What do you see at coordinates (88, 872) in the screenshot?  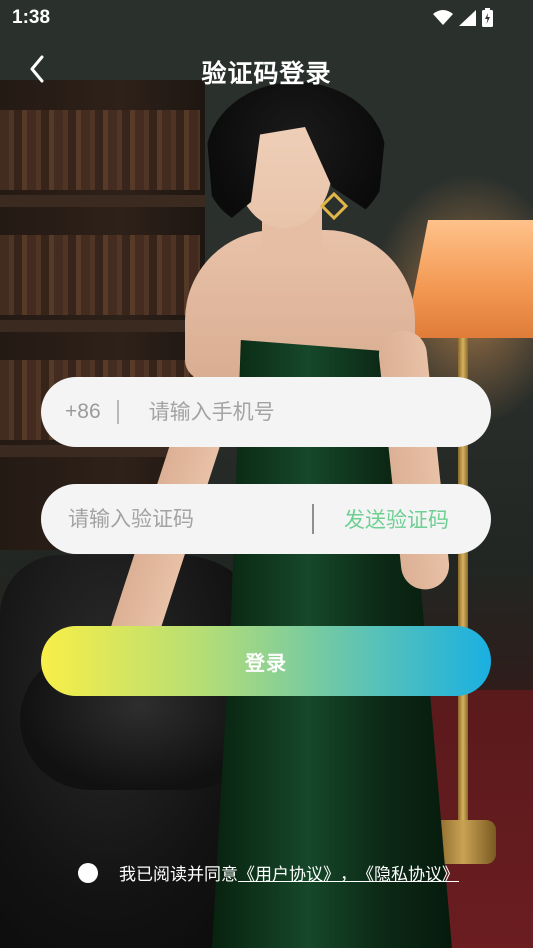 I see `agreement-checkbox` at bounding box center [88, 872].